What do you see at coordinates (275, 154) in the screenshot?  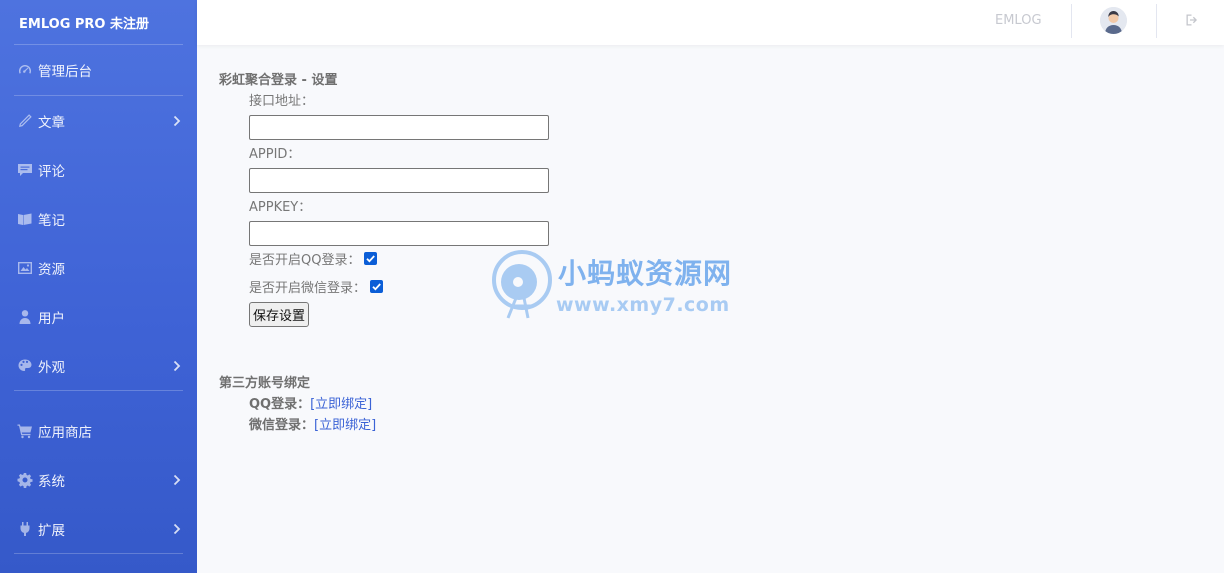 I see `appid-label: APPID：` at bounding box center [275, 154].